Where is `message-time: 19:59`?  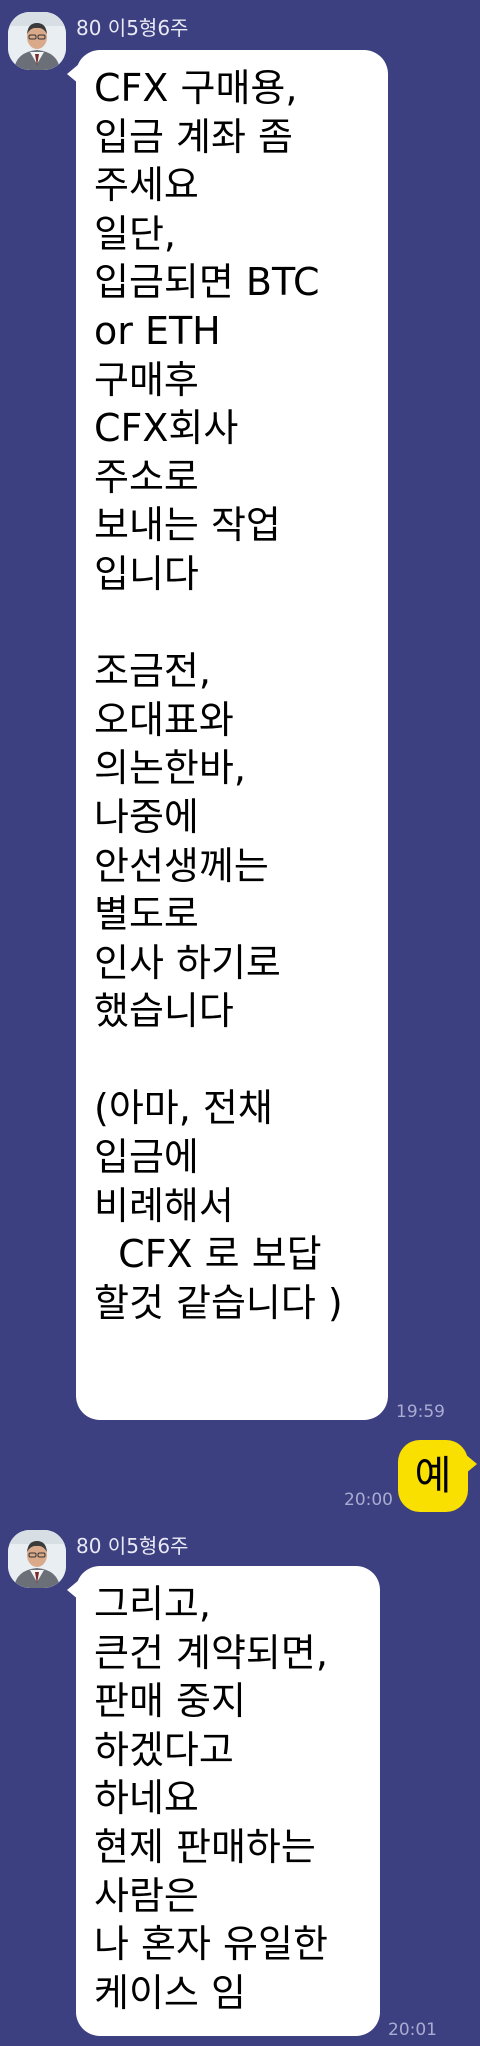 message-time: 19:59 is located at coordinates (420, 1412).